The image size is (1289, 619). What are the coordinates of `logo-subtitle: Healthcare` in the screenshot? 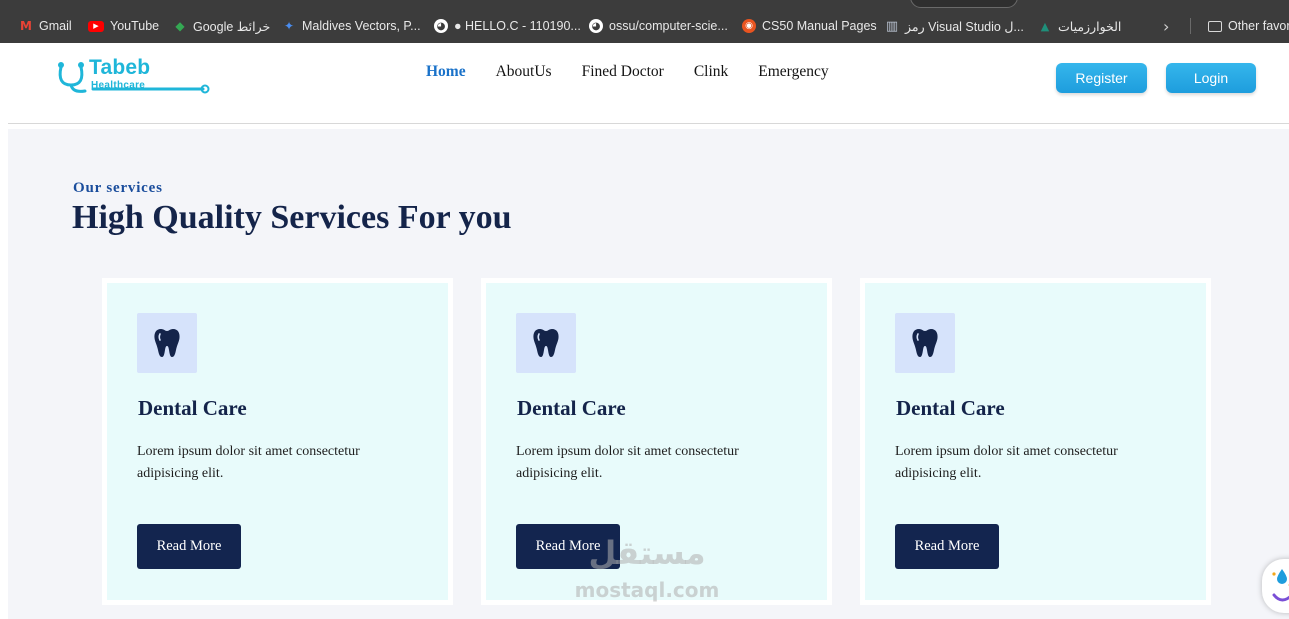 It's located at (118, 85).